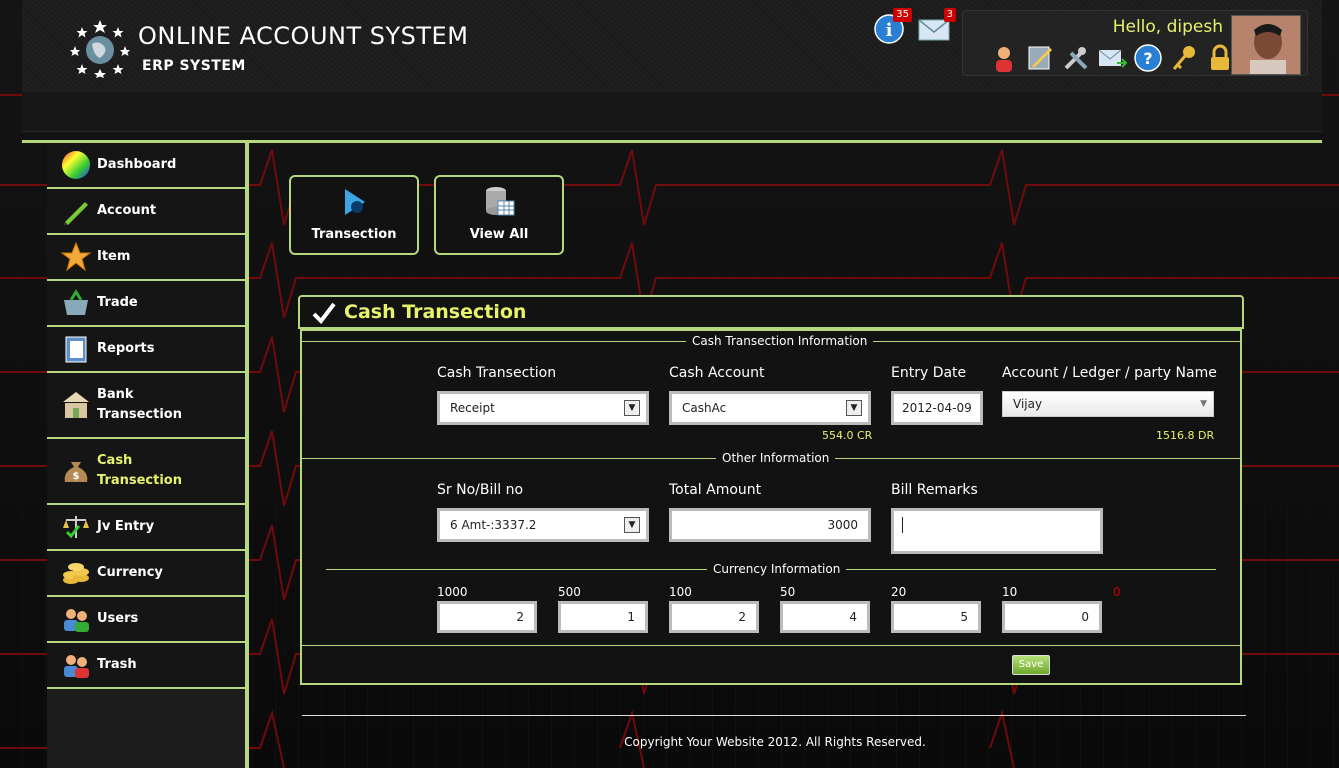 This screenshot has width=1339, height=768. I want to click on party-name-select: Vijay ▼, so click(1108, 404).